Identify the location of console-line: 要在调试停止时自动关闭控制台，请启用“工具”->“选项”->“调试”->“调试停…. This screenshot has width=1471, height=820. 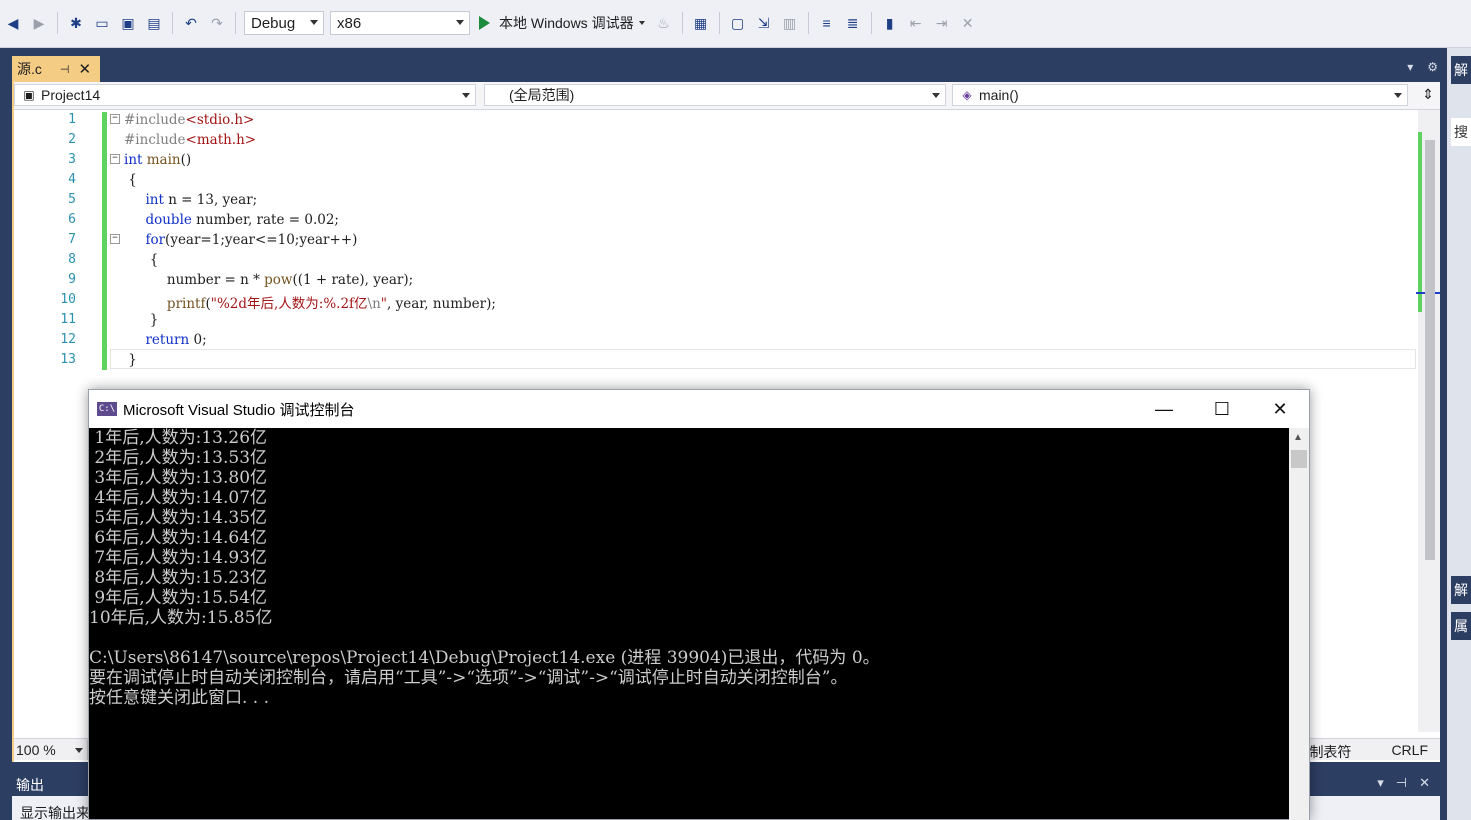
(468, 678).